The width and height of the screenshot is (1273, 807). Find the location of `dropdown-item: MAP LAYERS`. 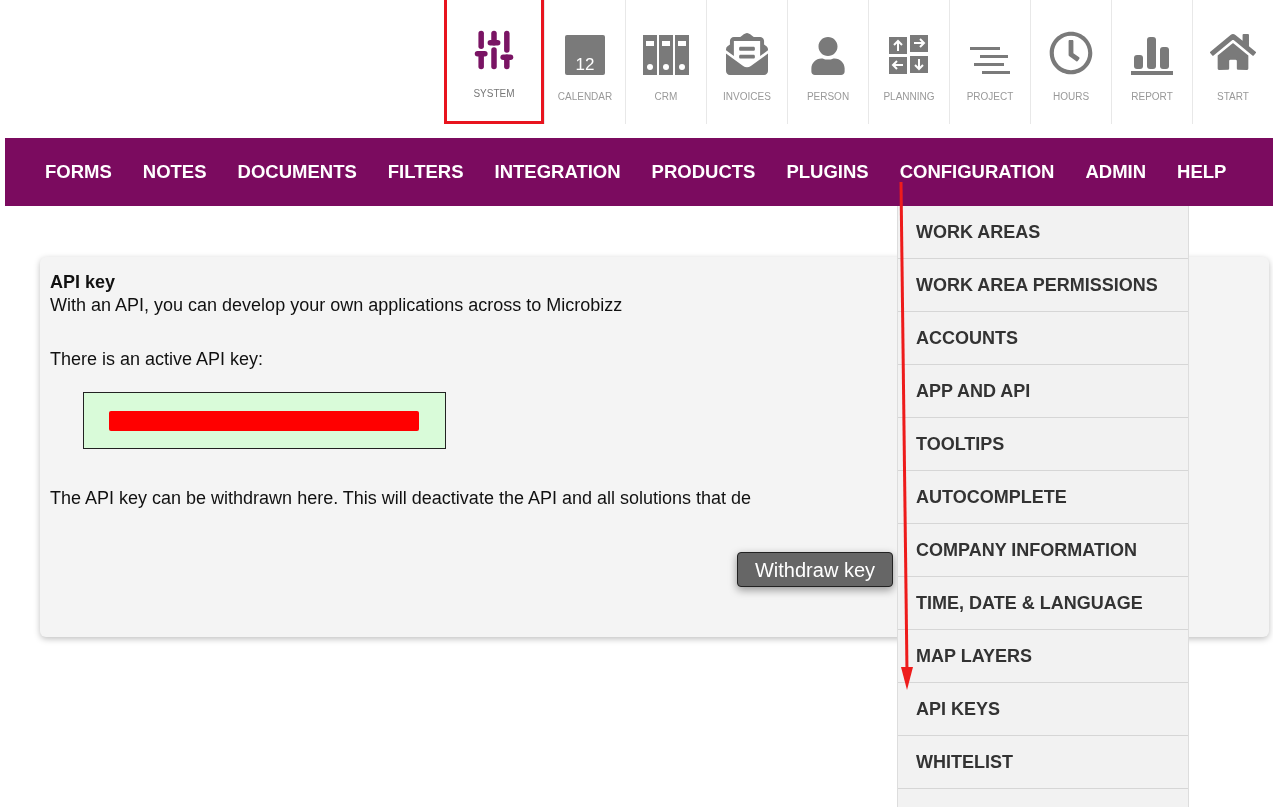

dropdown-item: MAP LAYERS is located at coordinates (1051, 656).